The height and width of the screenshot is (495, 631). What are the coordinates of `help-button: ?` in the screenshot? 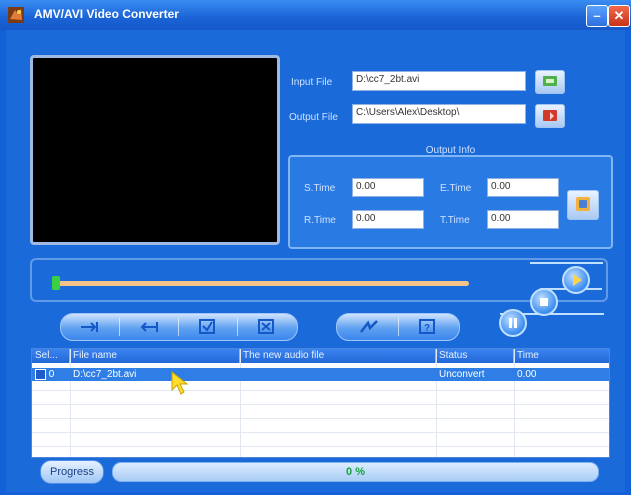 It's located at (427, 327).